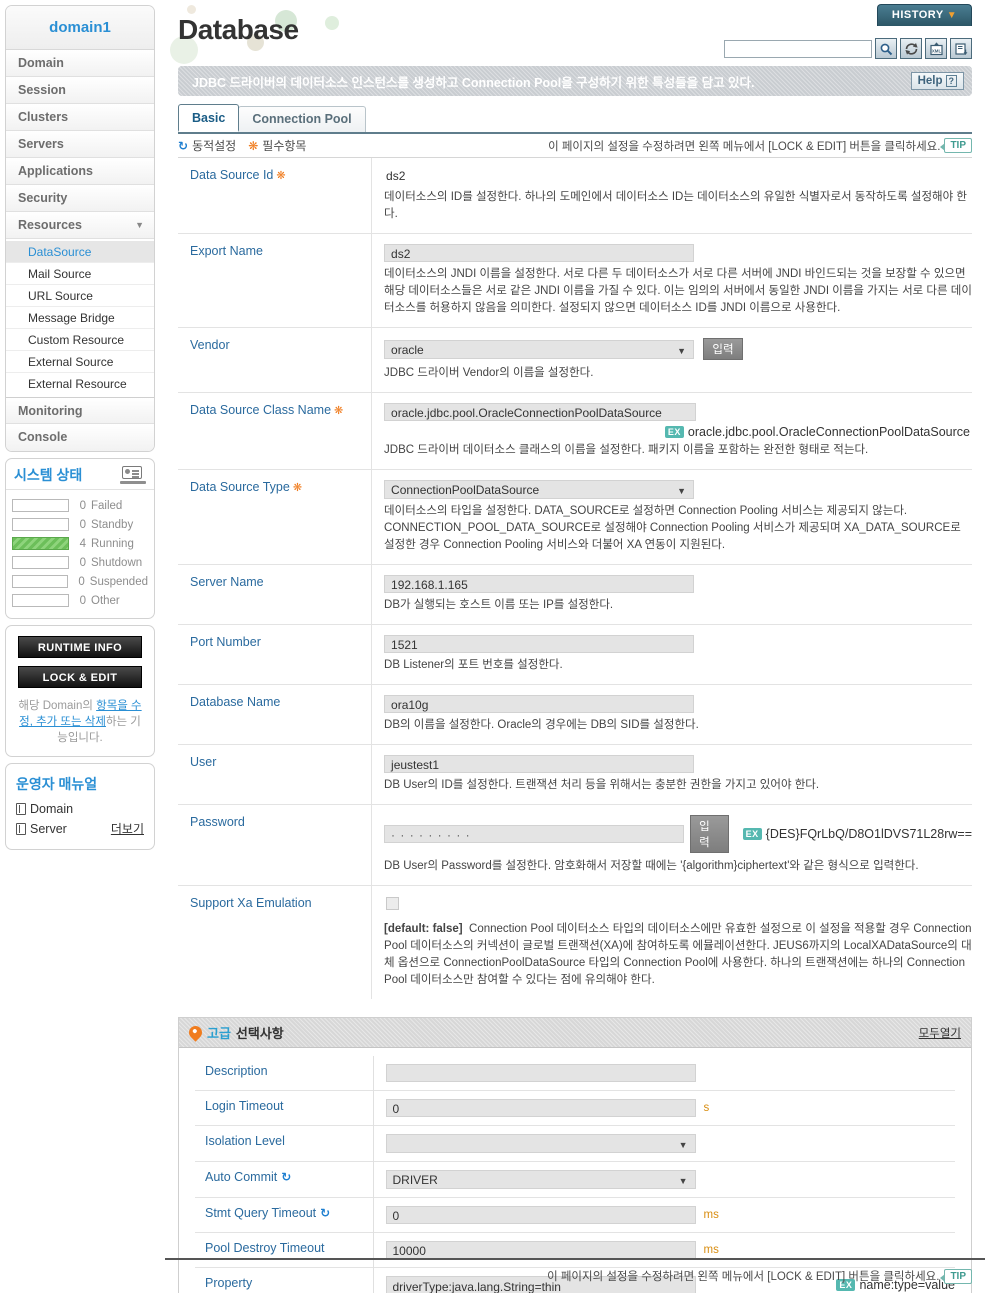  Describe the element at coordinates (80, 677) in the screenshot. I see `lock-and-edit-button: LOCK & EDIT` at that location.